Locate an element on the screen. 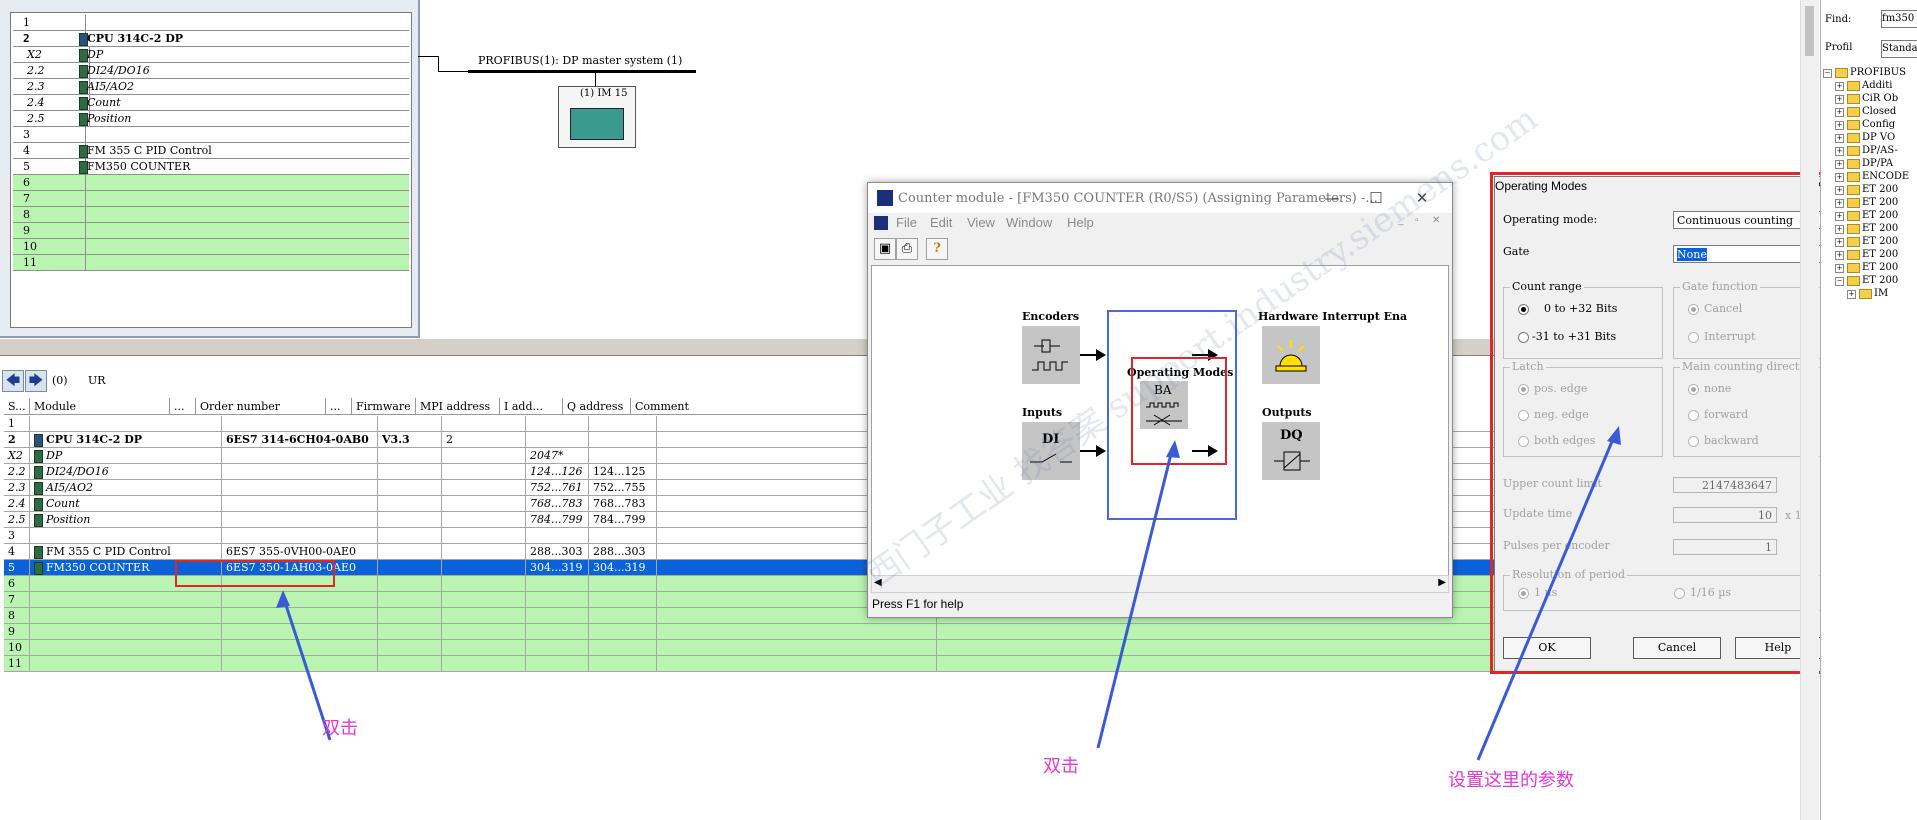 The height and width of the screenshot is (820, 1917). highlight-box is located at coordinates (1660, 423).